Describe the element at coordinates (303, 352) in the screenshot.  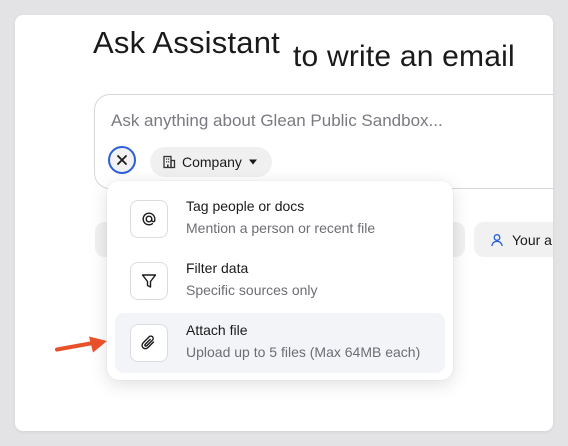
I see `menu-item-subtitle: Upload up to 5 files (Max 64MB each)` at that location.